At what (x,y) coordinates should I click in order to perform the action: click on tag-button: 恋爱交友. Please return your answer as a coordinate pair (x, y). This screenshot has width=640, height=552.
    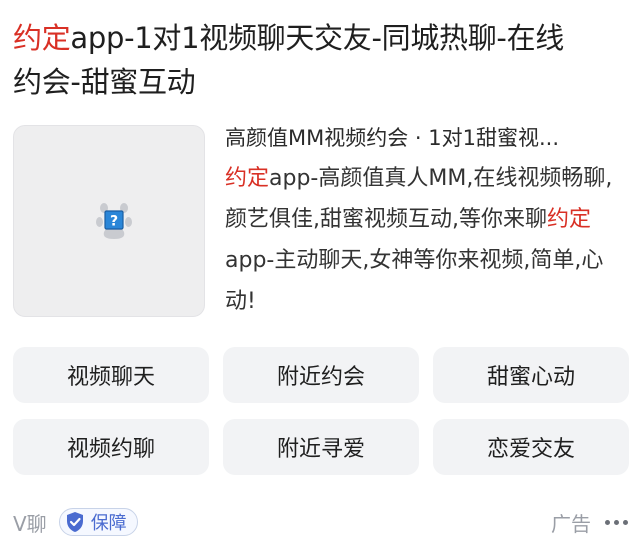
    Looking at the image, I should click on (531, 447).